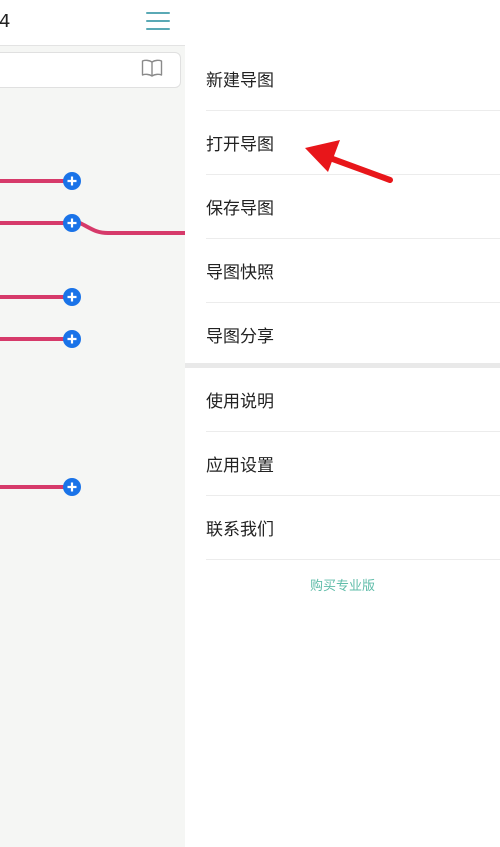 The height and width of the screenshot is (847, 500). I want to click on menu-item-save-map: 保存导图, so click(353, 207).